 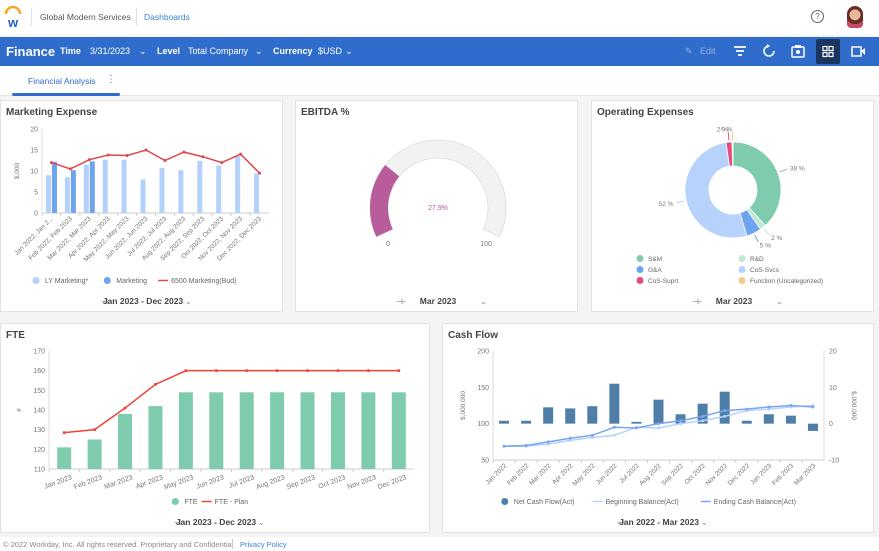 I want to click on legend-item: S&M, so click(x=649, y=259).